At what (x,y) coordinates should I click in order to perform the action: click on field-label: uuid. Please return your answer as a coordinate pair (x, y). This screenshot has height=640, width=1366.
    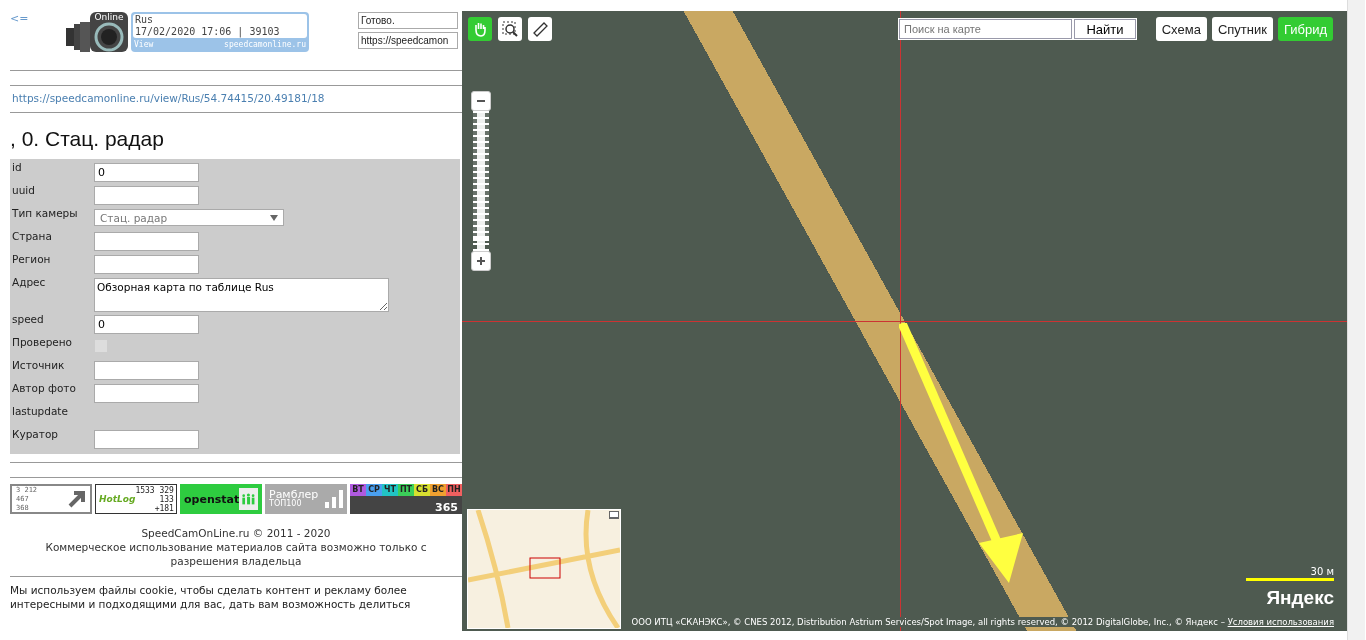
    Looking at the image, I should click on (24, 190).